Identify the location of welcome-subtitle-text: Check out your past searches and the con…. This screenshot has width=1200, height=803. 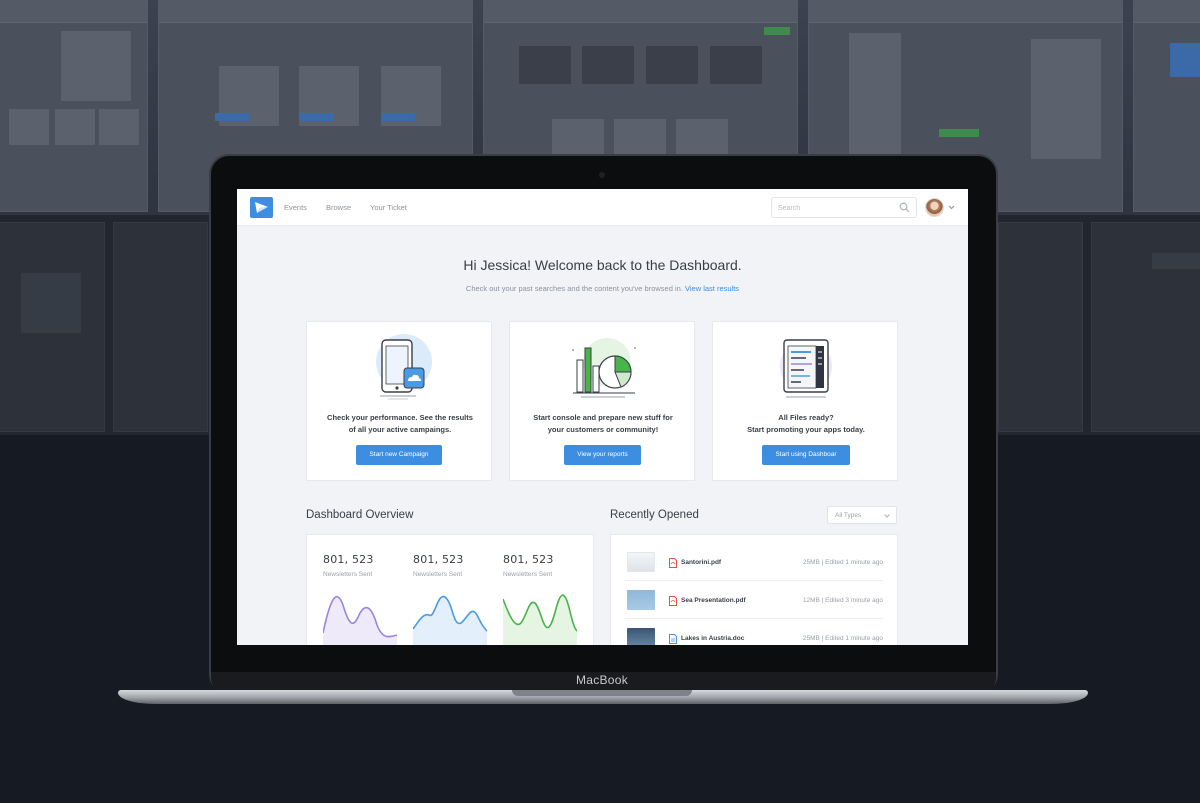
(574, 288).